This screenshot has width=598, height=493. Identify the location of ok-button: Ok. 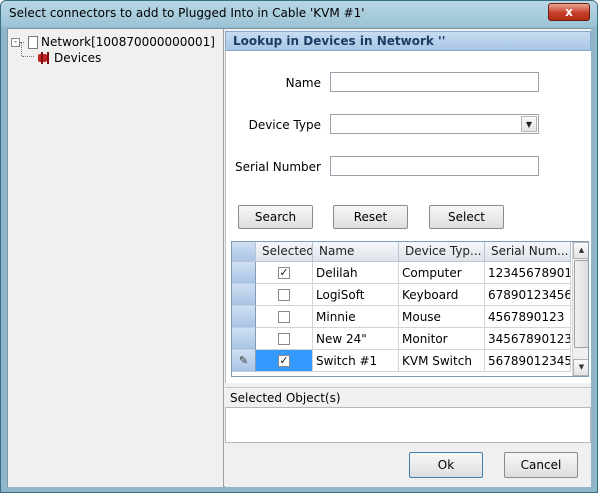
(446, 465).